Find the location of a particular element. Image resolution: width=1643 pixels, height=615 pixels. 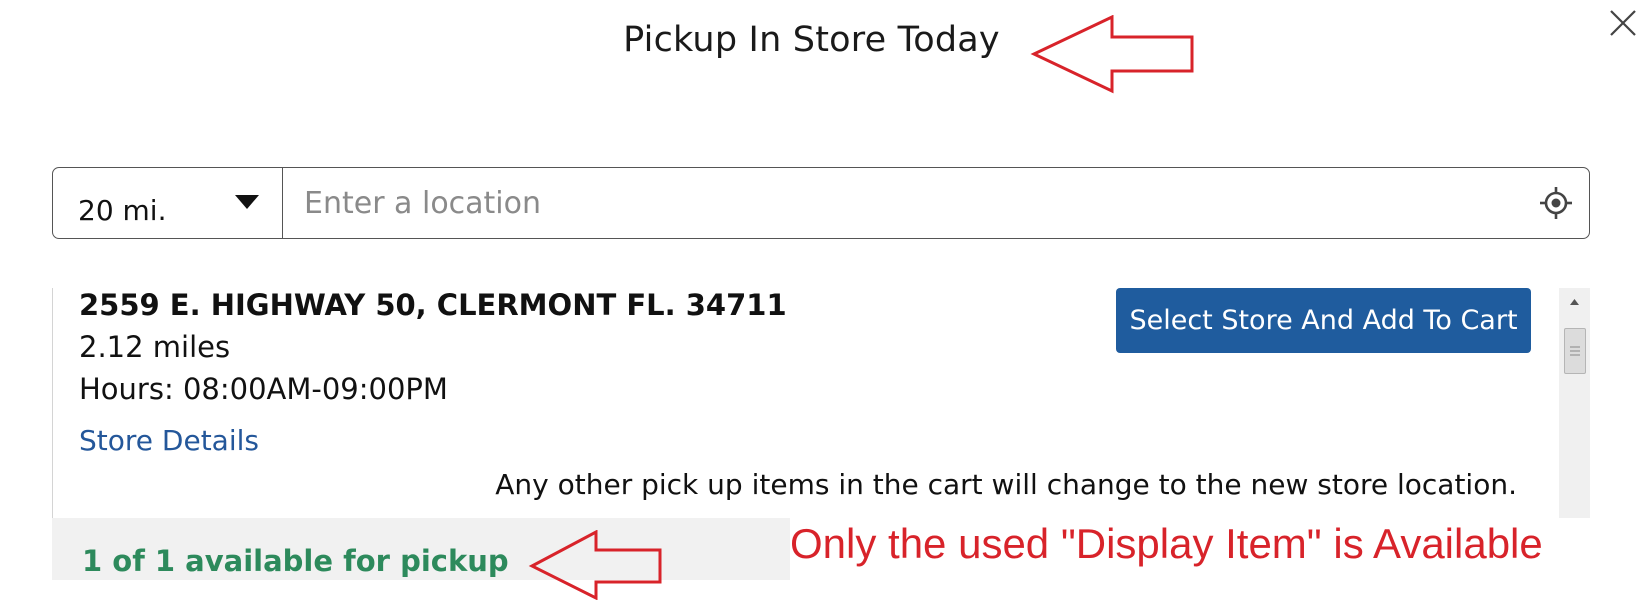

scroll-up-arrow-icon is located at coordinates (1574, 302).